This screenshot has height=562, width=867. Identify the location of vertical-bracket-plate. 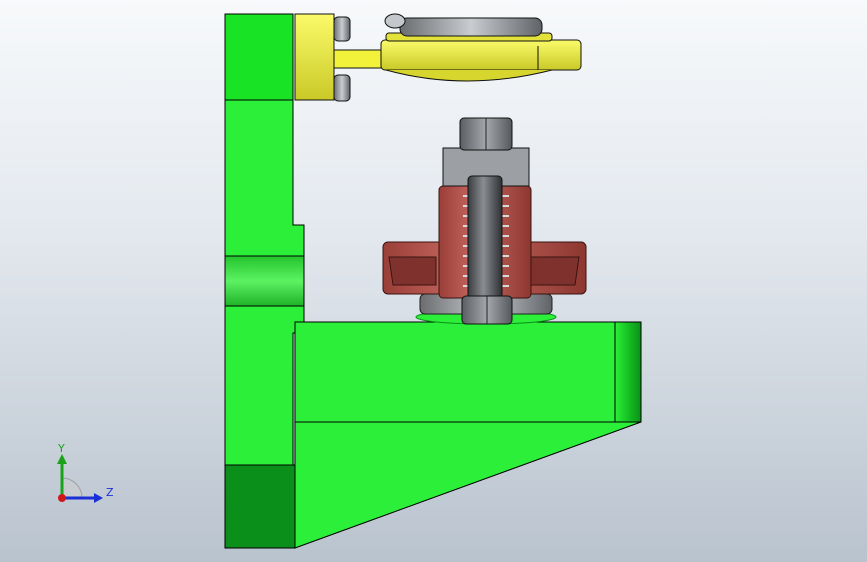
(264, 281).